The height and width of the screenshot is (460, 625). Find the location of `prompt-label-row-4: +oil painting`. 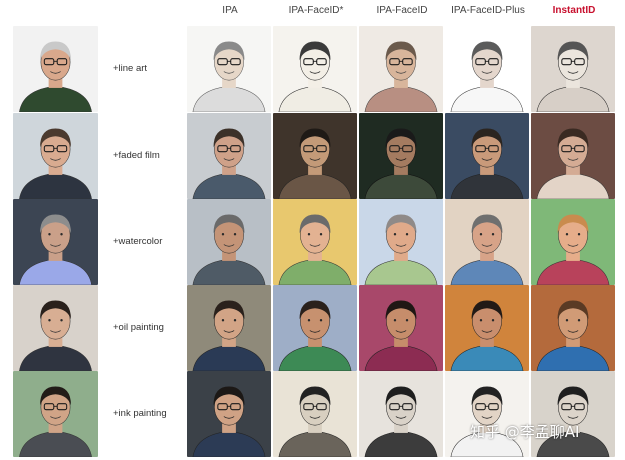

prompt-label-row-4: +oil painting is located at coordinates (138, 327).